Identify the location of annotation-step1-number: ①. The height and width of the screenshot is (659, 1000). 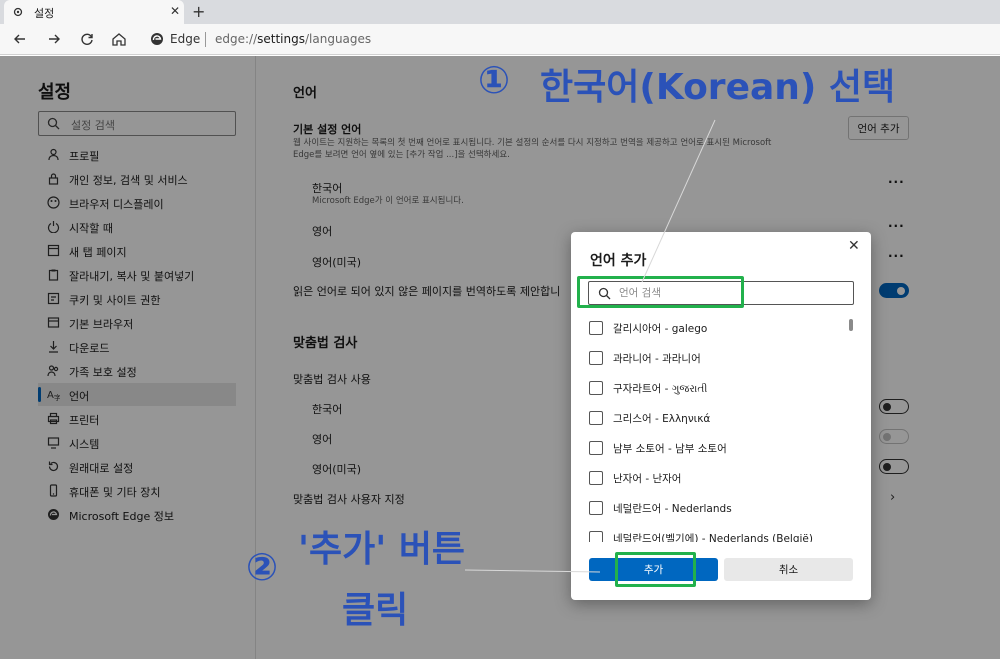
(494, 80).